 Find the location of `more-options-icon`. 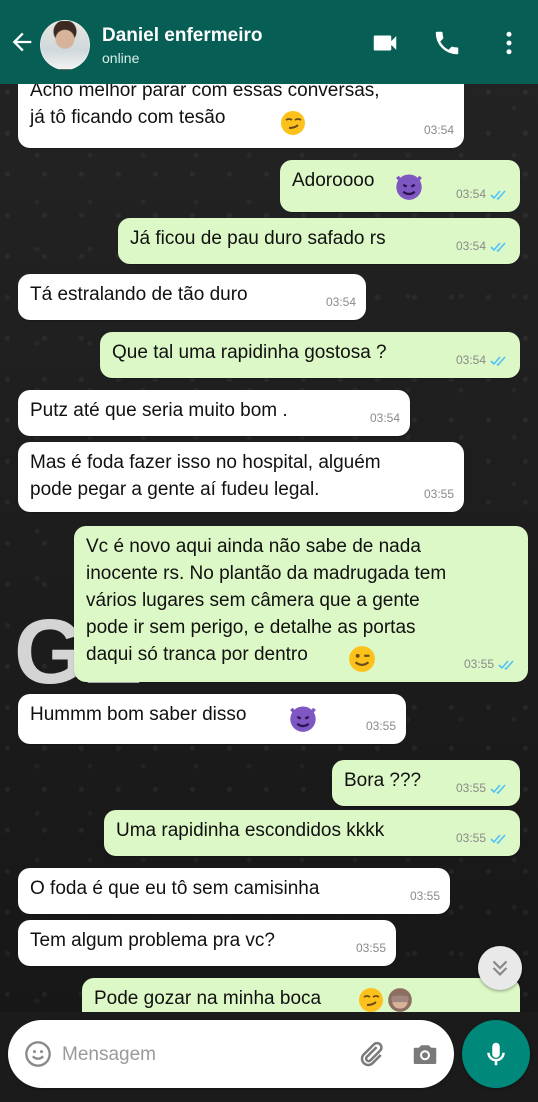

more-options-icon is located at coordinates (509, 43).